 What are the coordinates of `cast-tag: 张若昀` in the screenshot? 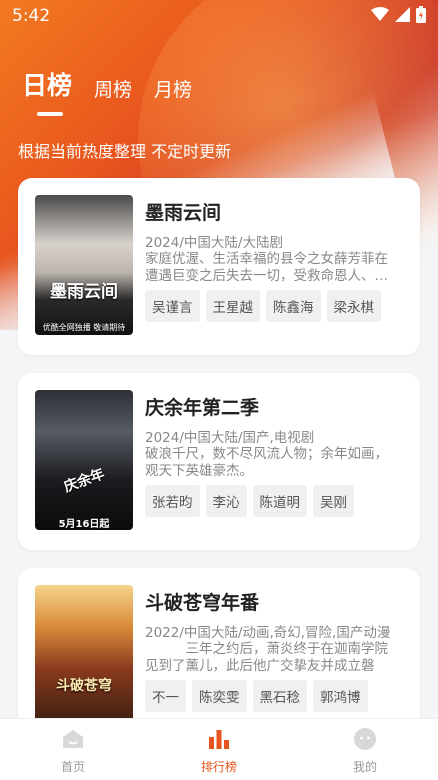 It's located at (172, 501).